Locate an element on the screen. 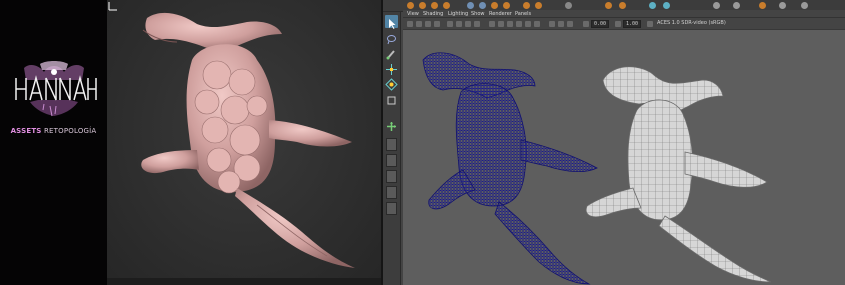 This screenshot has height=285, width=845. logo-panel: ASSETS RETOPOLOGÍA is located at coordinates (53, 142).